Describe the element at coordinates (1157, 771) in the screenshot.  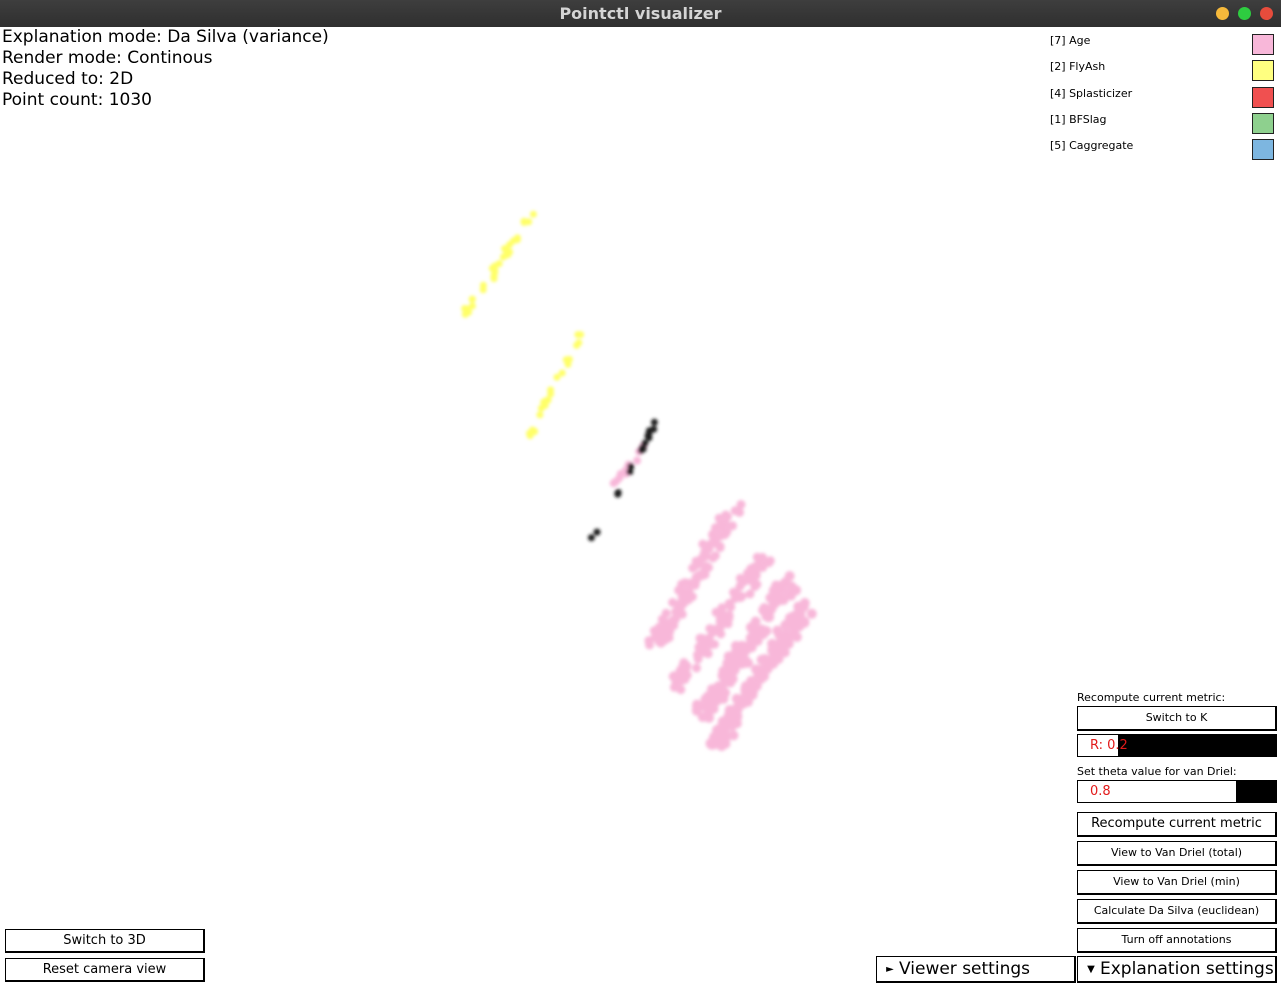
I see `theta-label: Set theta value for van Driel:` at that location.